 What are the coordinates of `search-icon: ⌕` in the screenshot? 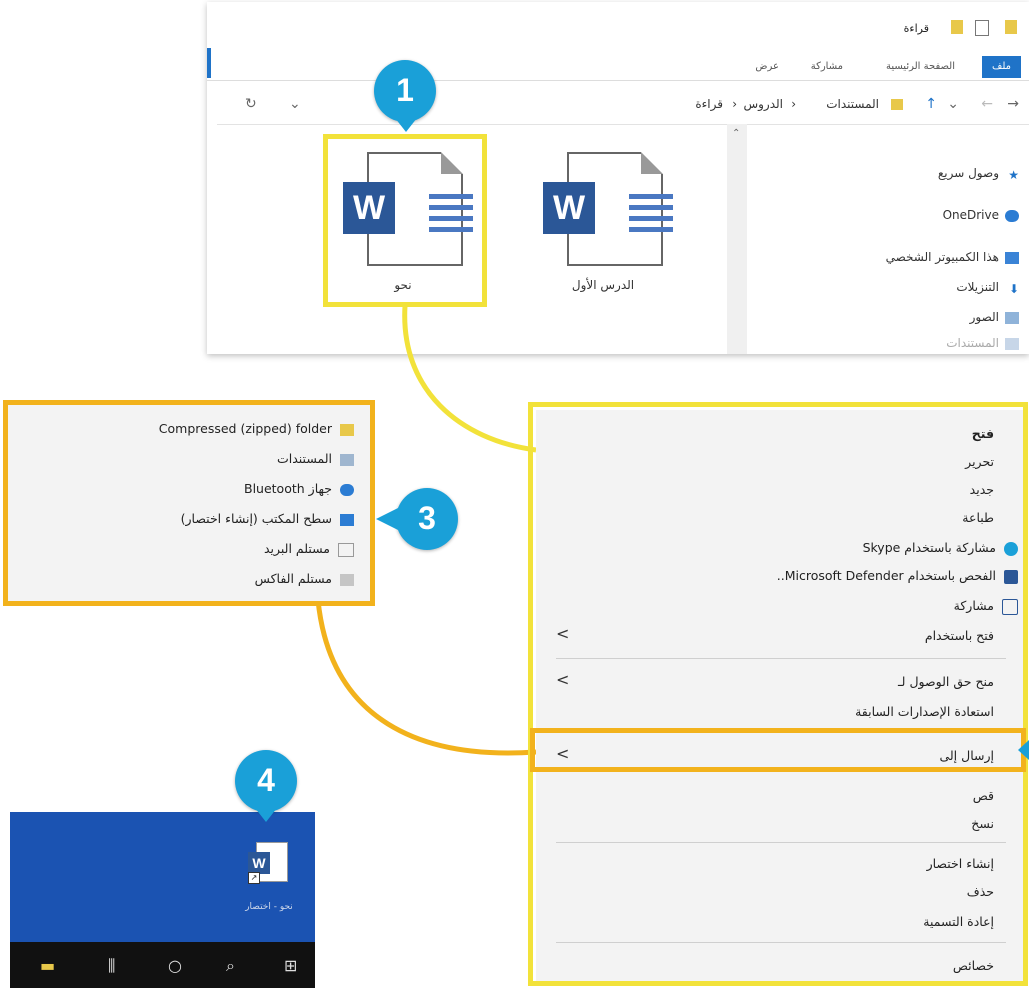 It's located at (230, 966).